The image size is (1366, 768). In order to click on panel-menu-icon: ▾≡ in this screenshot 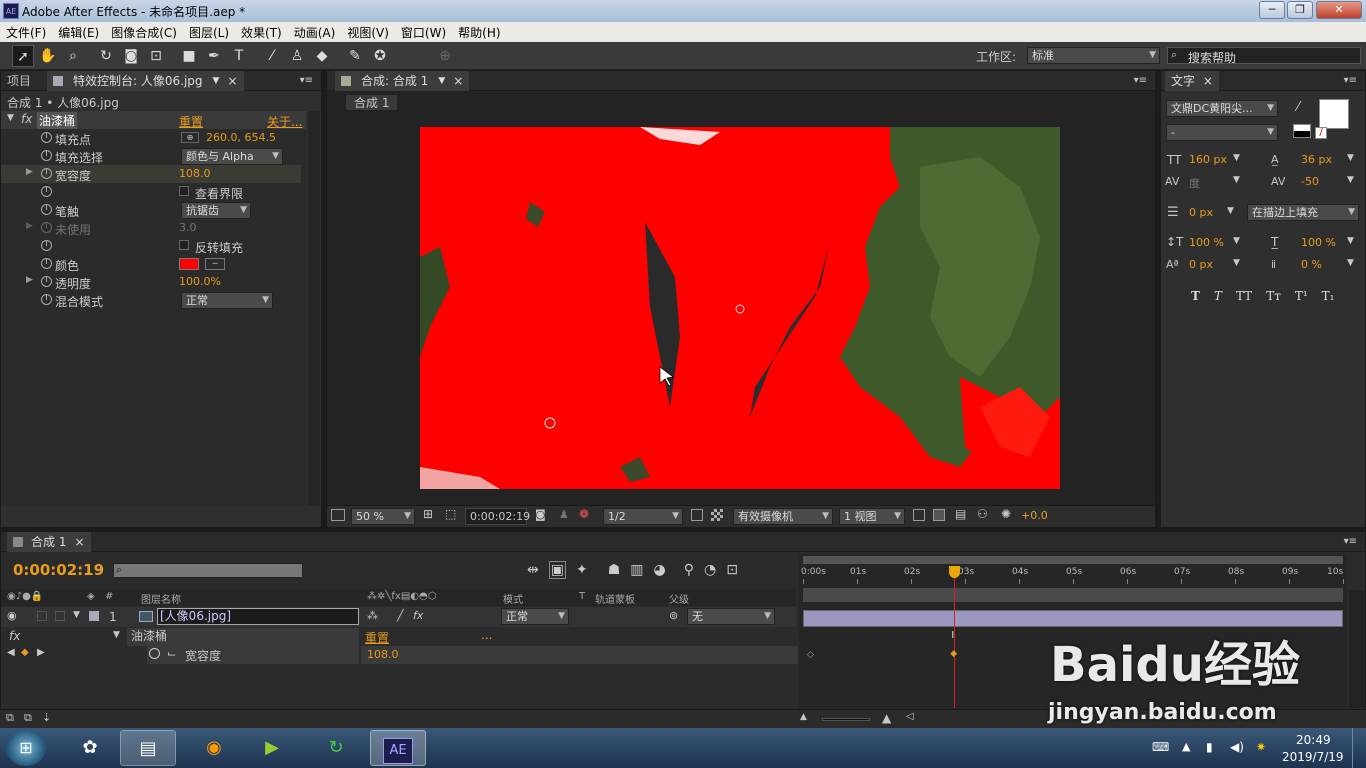, I will do `click(306, 80)`.